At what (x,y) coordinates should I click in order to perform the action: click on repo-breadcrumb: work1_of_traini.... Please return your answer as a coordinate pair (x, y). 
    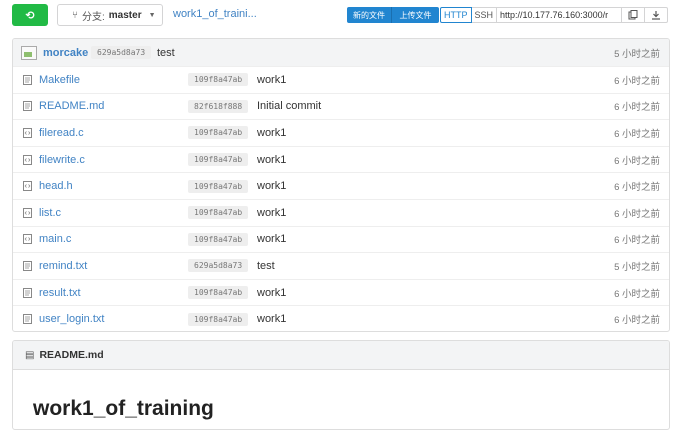
    Looking at the image, I should click on (215, 14).